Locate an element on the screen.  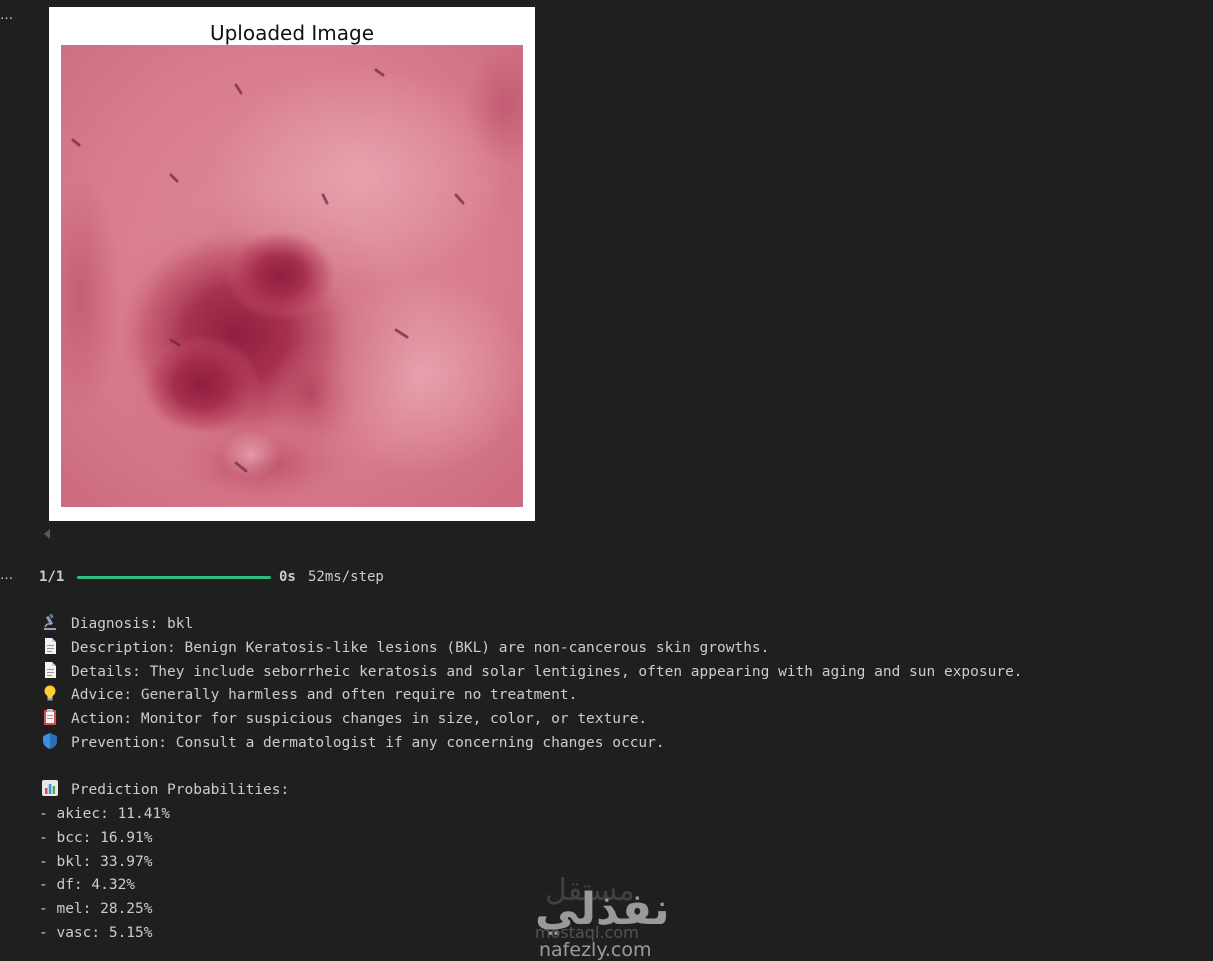
progress-bar-fill is located at coordinates (174, 577).